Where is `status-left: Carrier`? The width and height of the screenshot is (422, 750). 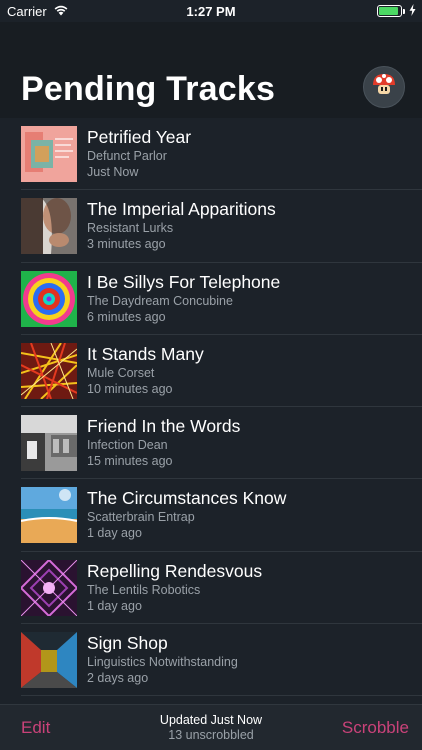
status-left: Carrier is located at coordinates (38, 11).